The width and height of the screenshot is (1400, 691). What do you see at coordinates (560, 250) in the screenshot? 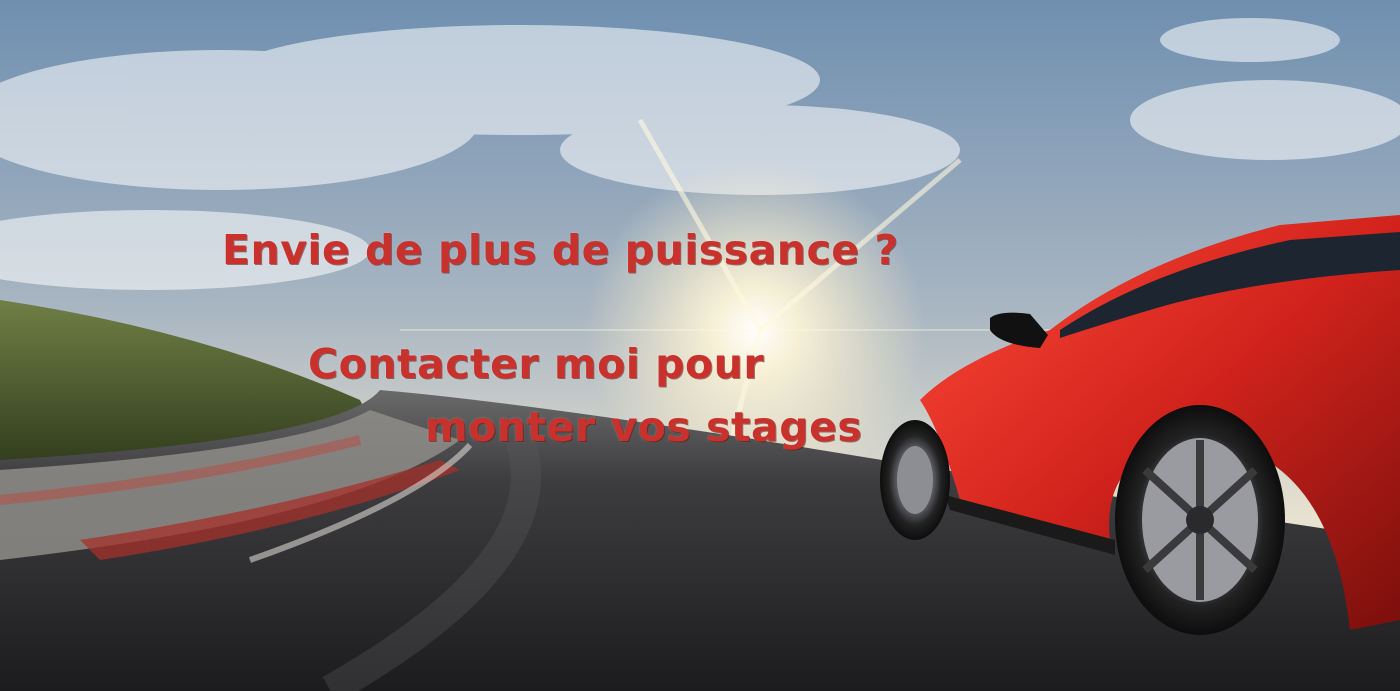
I see `headline-power: Envie de plus de puissance ?` at bounding box center [560, 250].